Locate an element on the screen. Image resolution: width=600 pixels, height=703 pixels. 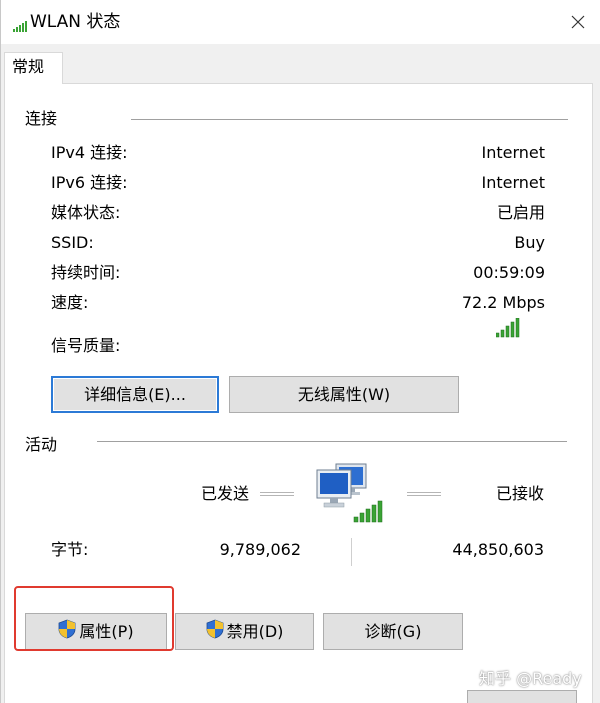
wireless-properties-button: 无线属性(W) is located at coordinates (344, 394).